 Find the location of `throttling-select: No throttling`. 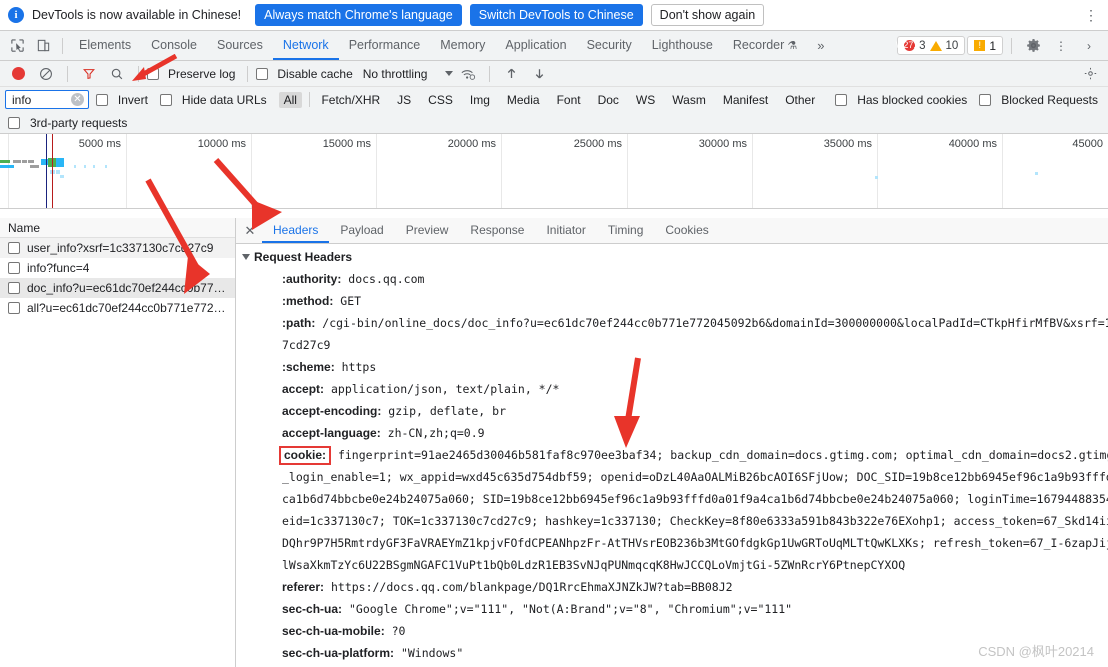

throttling-select: No throttling is located at coordinates (406, 74).